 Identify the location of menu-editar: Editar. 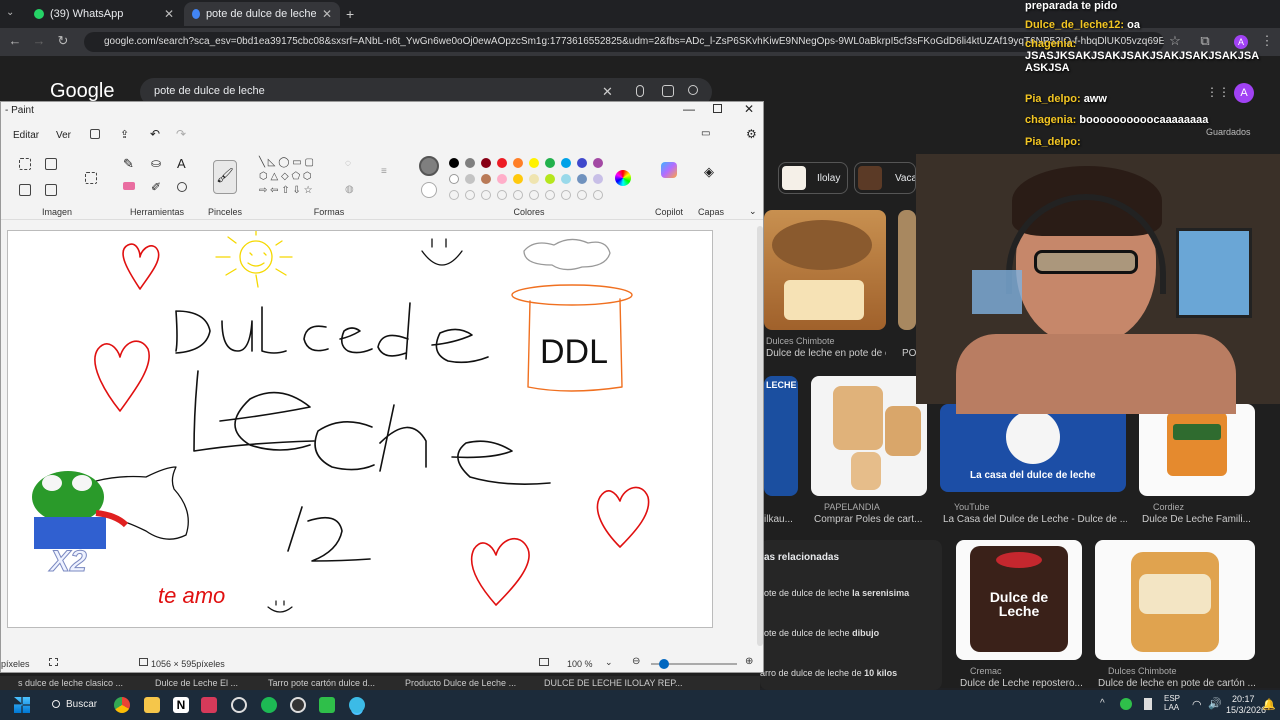
(26, 135).